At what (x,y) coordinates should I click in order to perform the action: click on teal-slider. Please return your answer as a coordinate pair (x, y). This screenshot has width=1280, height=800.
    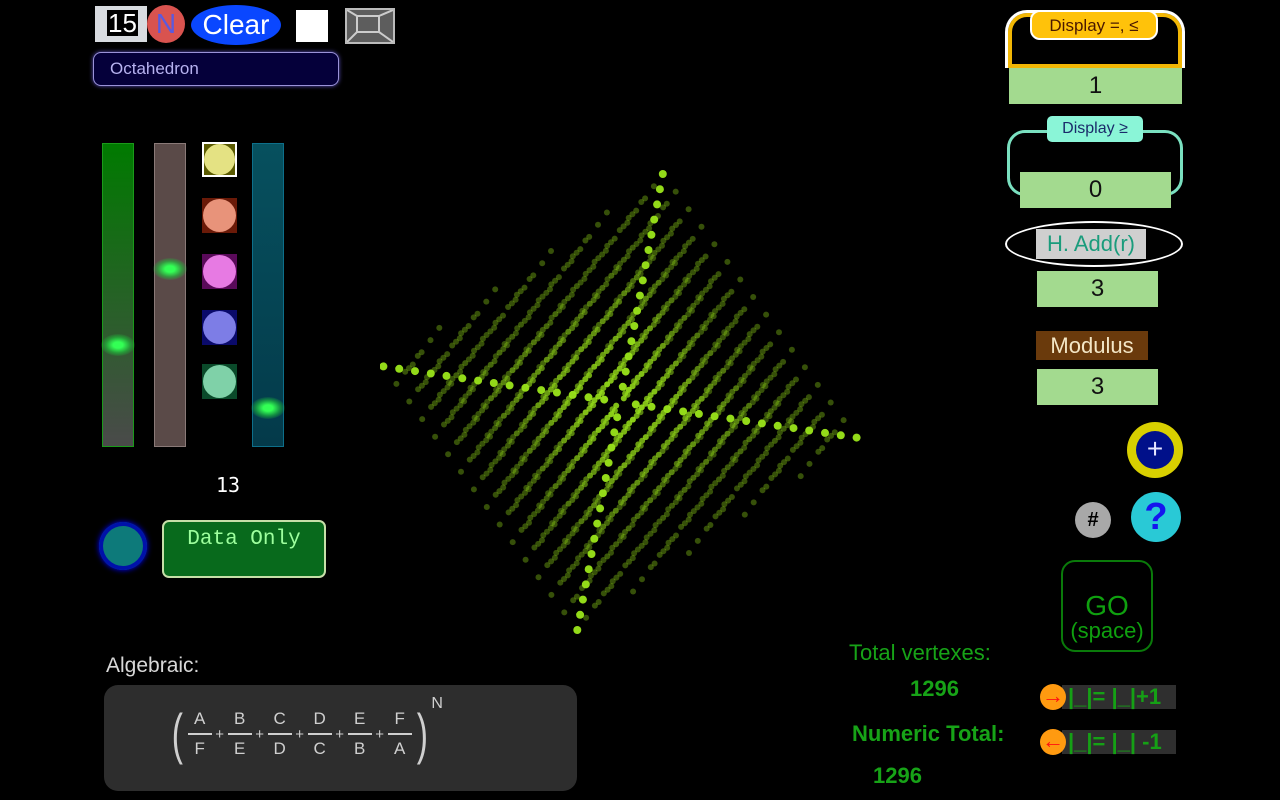
    Looking at the image, I should click on (268, 295).